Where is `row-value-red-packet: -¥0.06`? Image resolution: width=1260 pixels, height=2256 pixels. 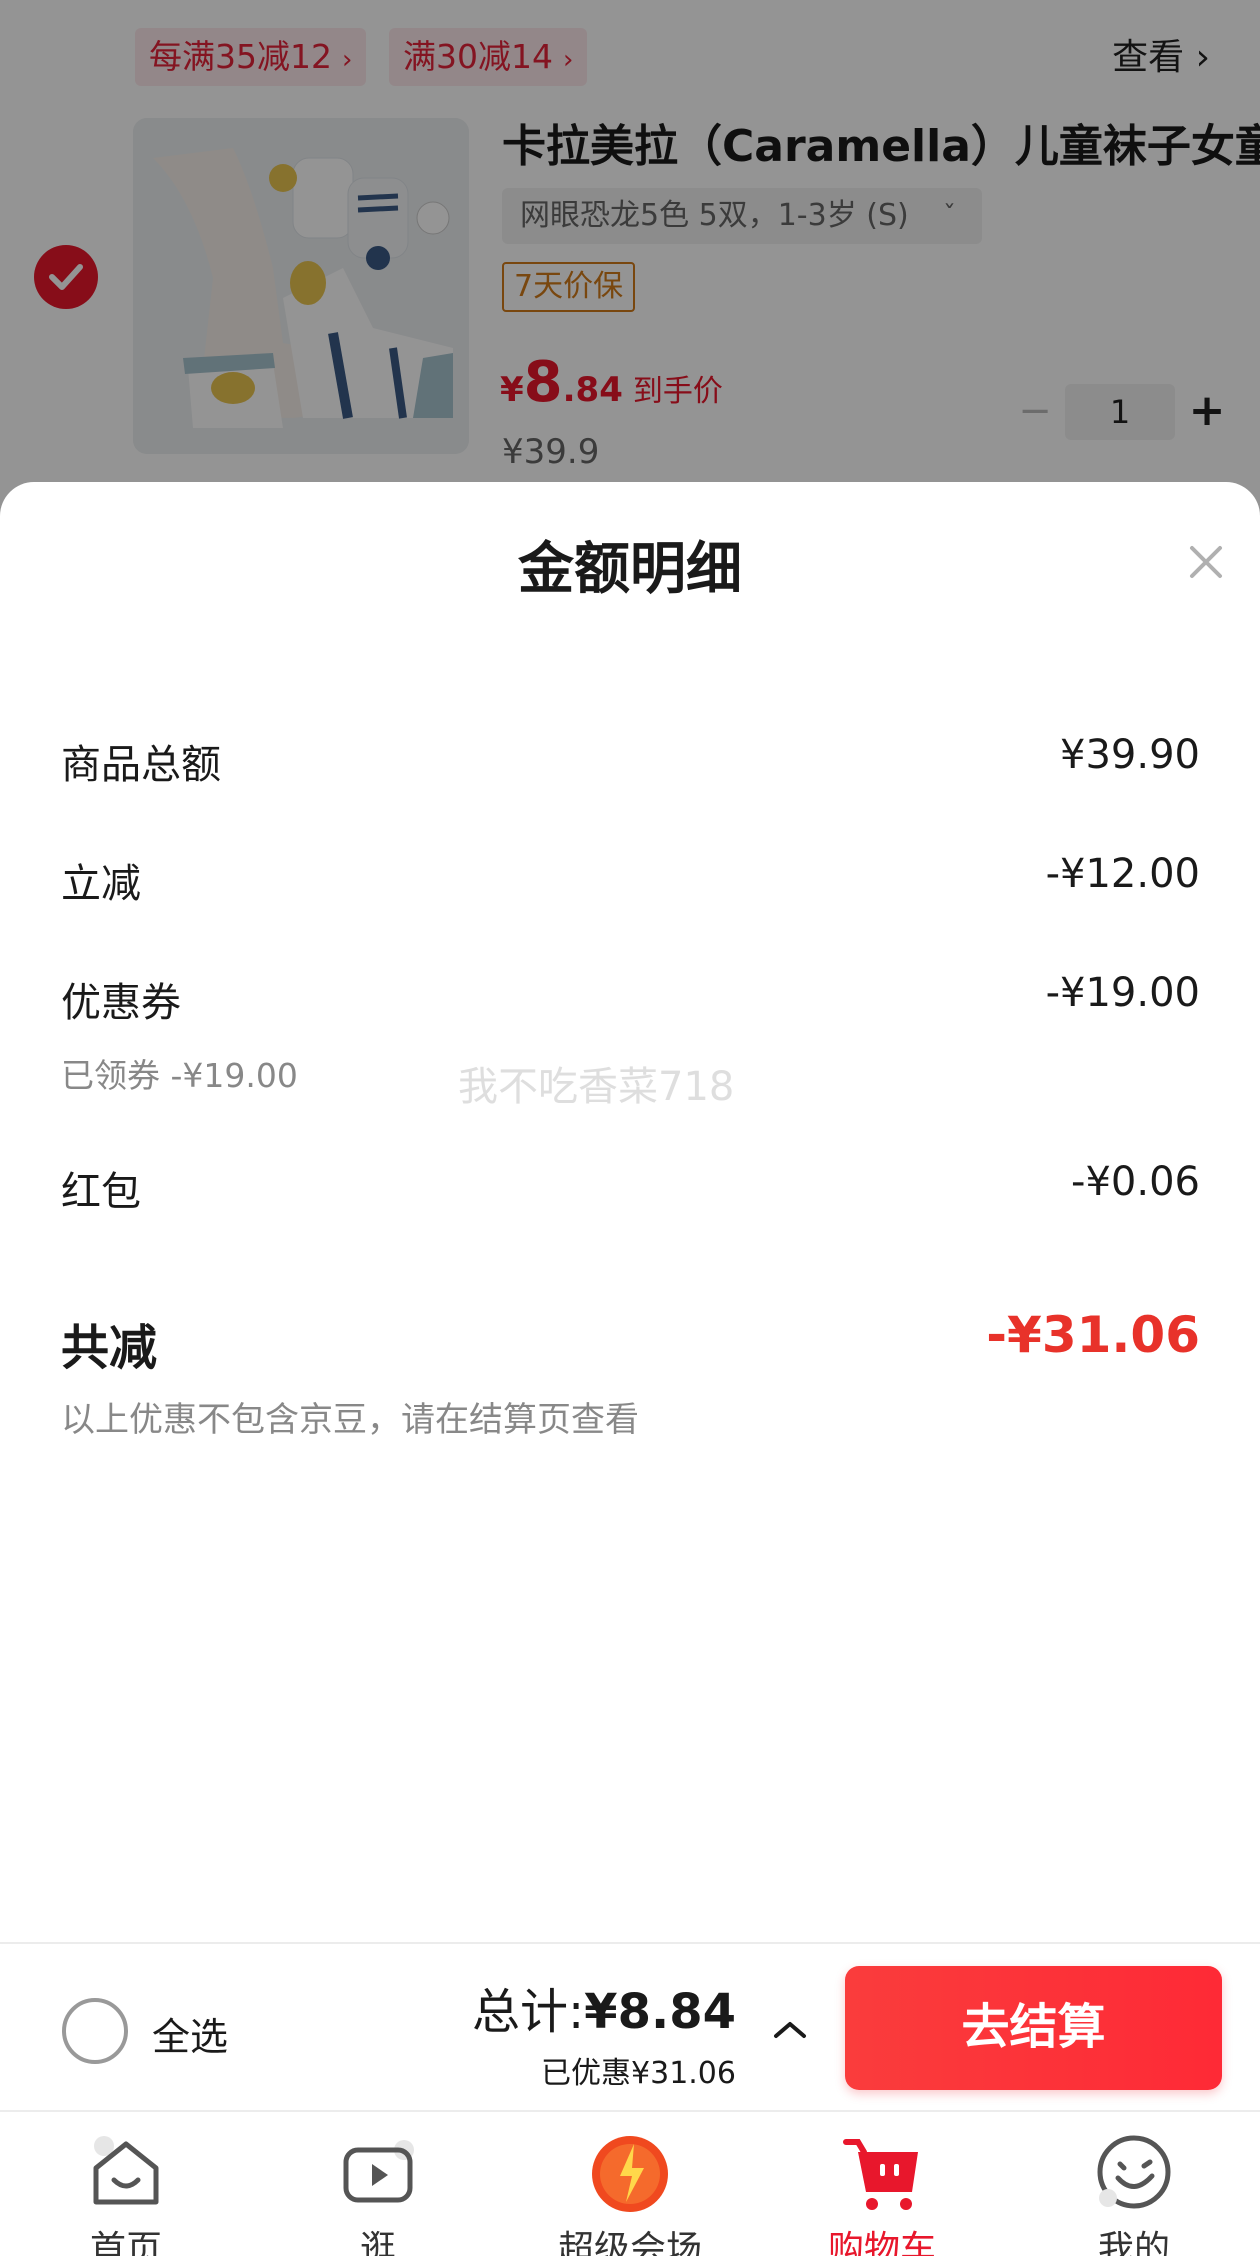 row-value-red-packet: -¥0.06 is located at coordinates (1135, 1182).